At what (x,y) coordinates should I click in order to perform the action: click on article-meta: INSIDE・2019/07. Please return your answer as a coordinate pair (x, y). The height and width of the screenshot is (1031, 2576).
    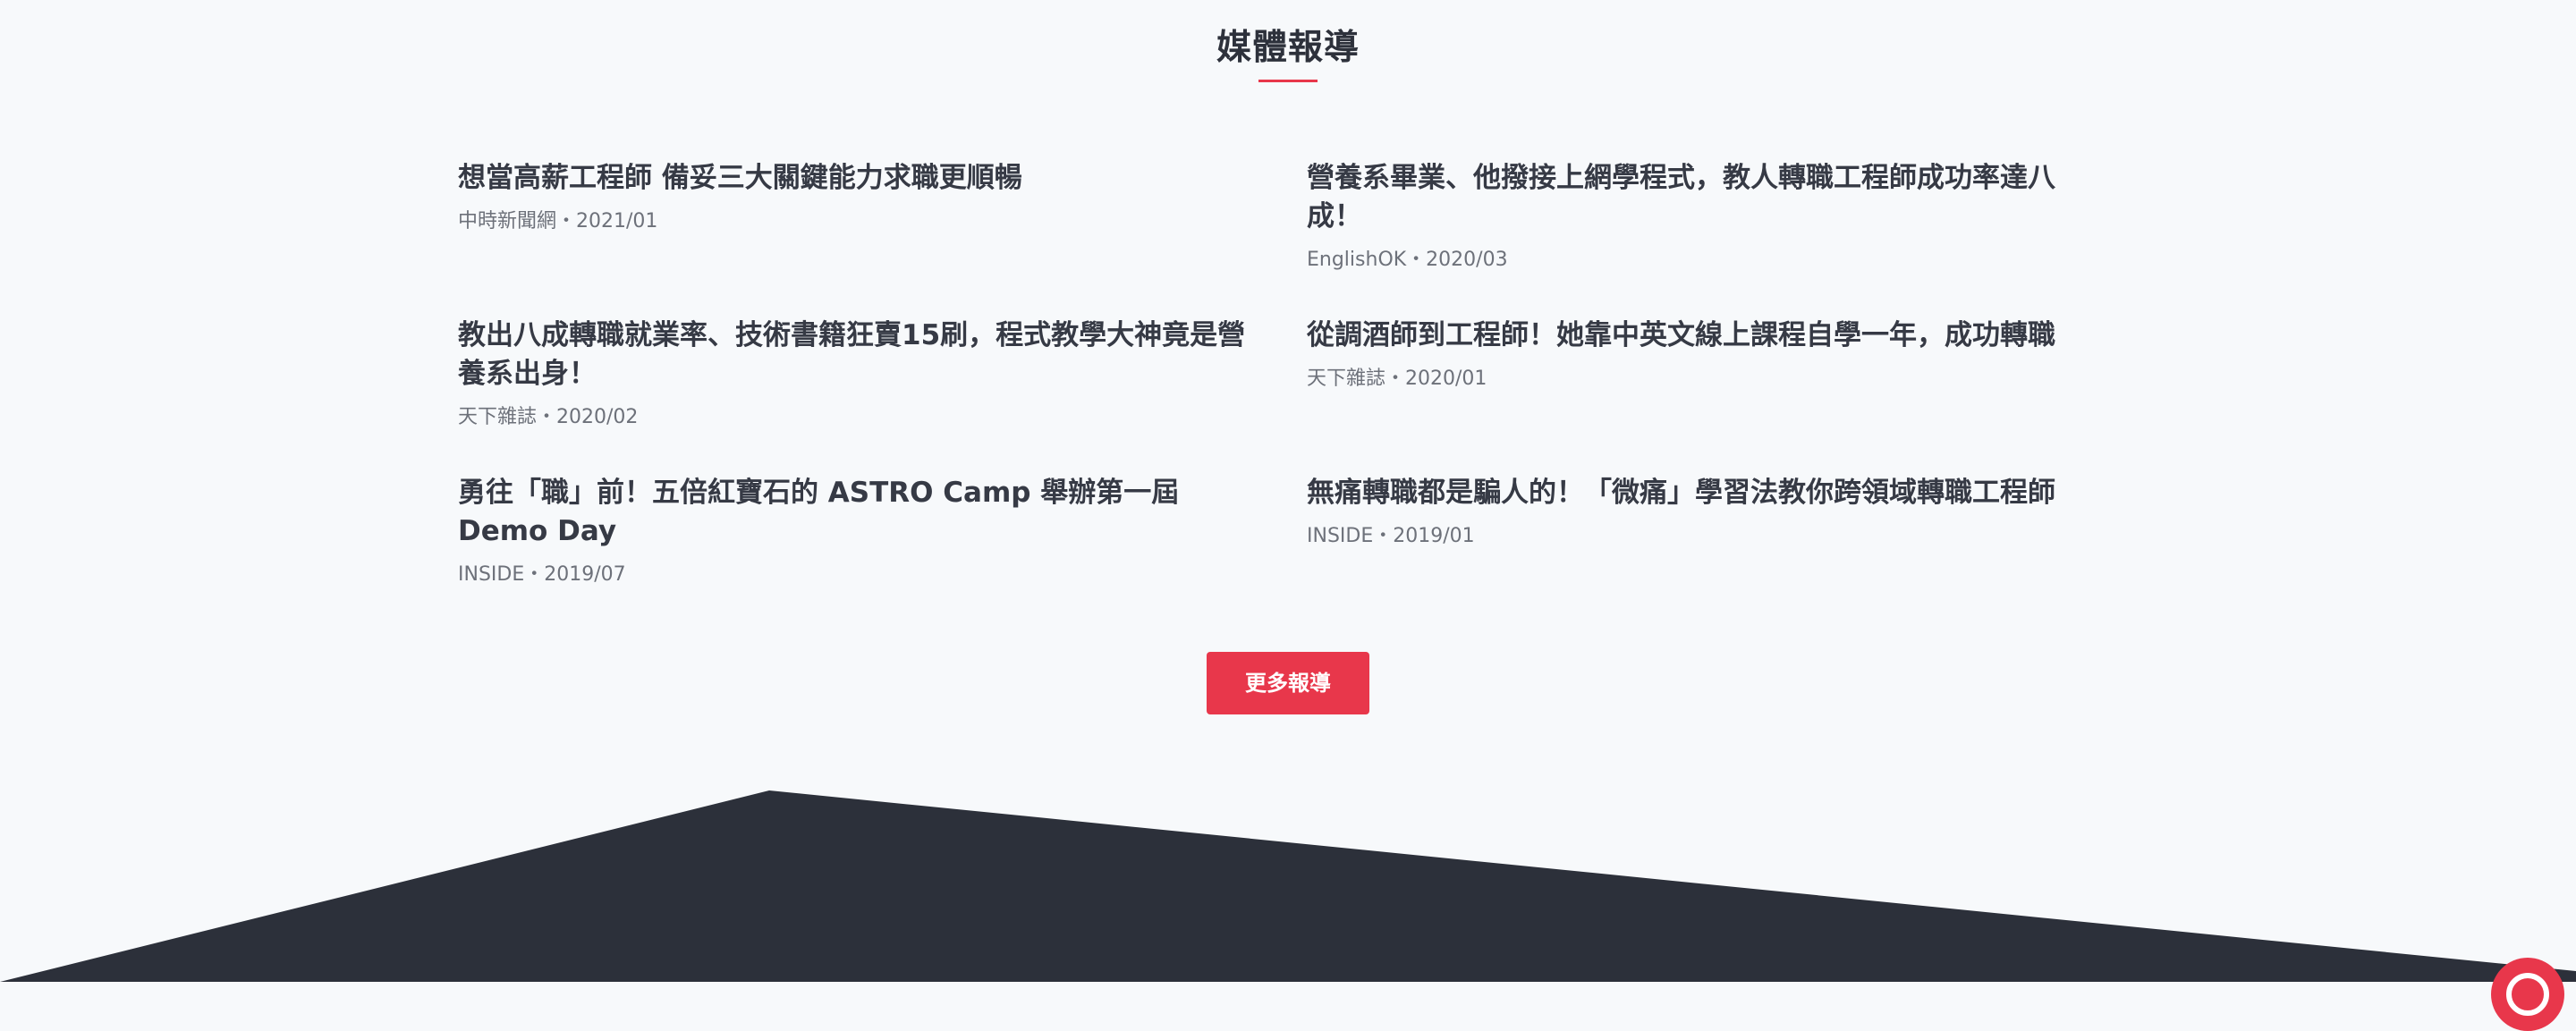
    Looking at the image, I should click on (542, 574).